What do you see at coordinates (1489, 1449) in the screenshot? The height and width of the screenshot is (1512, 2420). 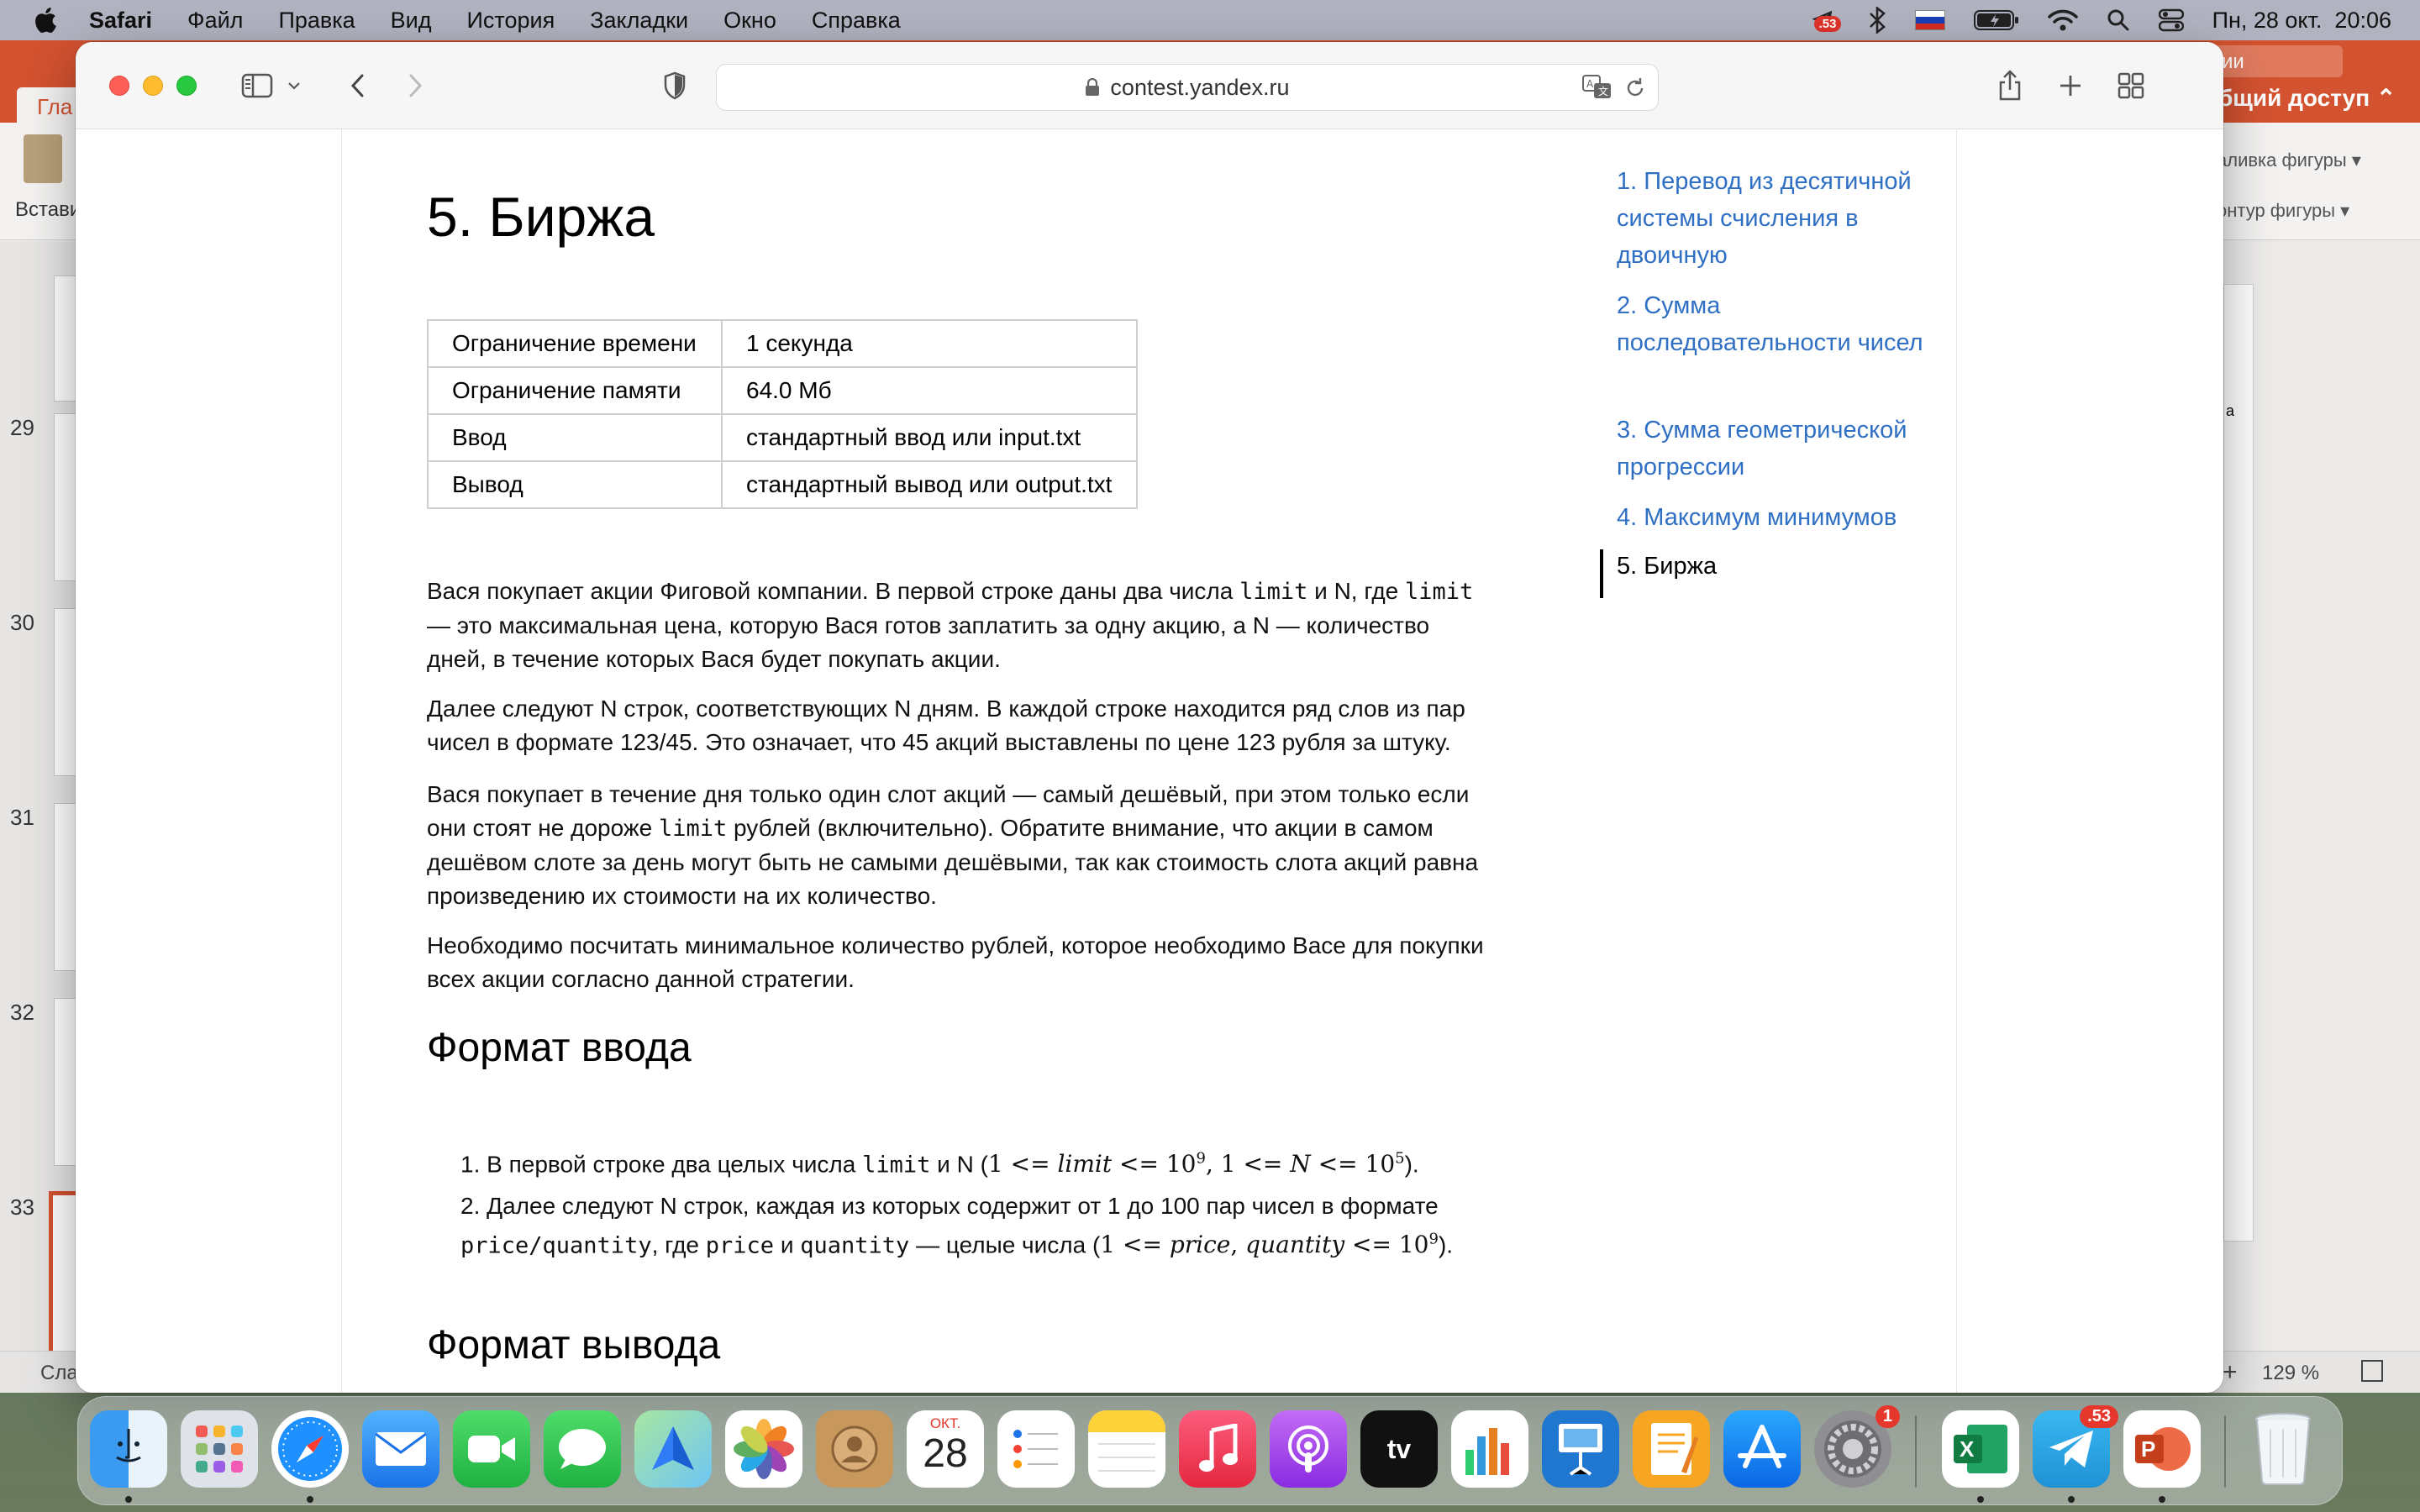 I see `numbers-icon` at bounding box center [1489, 1449].